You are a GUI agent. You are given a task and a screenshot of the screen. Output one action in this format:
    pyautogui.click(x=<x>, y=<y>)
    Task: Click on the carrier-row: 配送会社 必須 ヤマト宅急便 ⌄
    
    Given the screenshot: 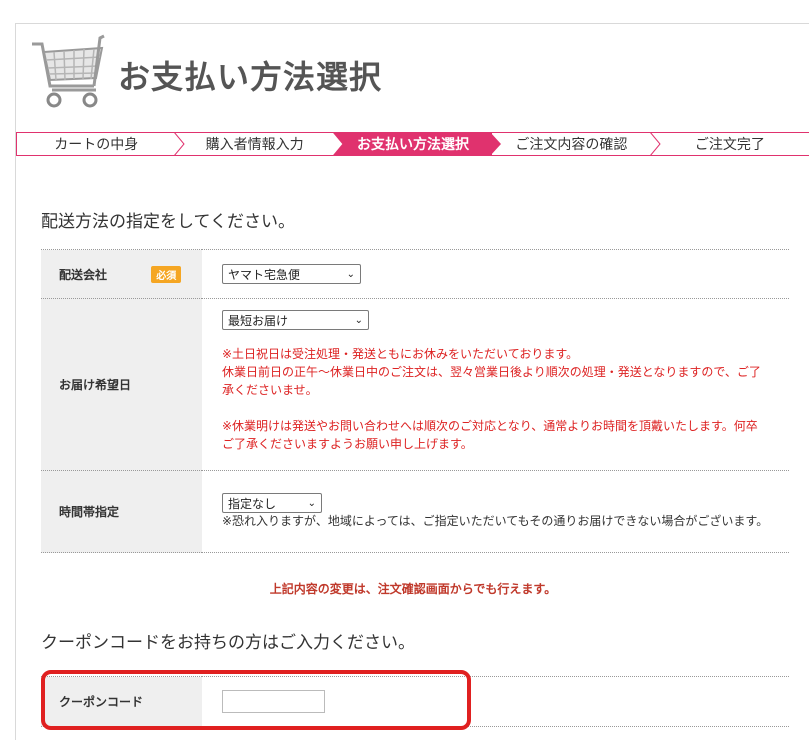 What is the action you would take?
    pyautogui.click(x=415, y=274)
    